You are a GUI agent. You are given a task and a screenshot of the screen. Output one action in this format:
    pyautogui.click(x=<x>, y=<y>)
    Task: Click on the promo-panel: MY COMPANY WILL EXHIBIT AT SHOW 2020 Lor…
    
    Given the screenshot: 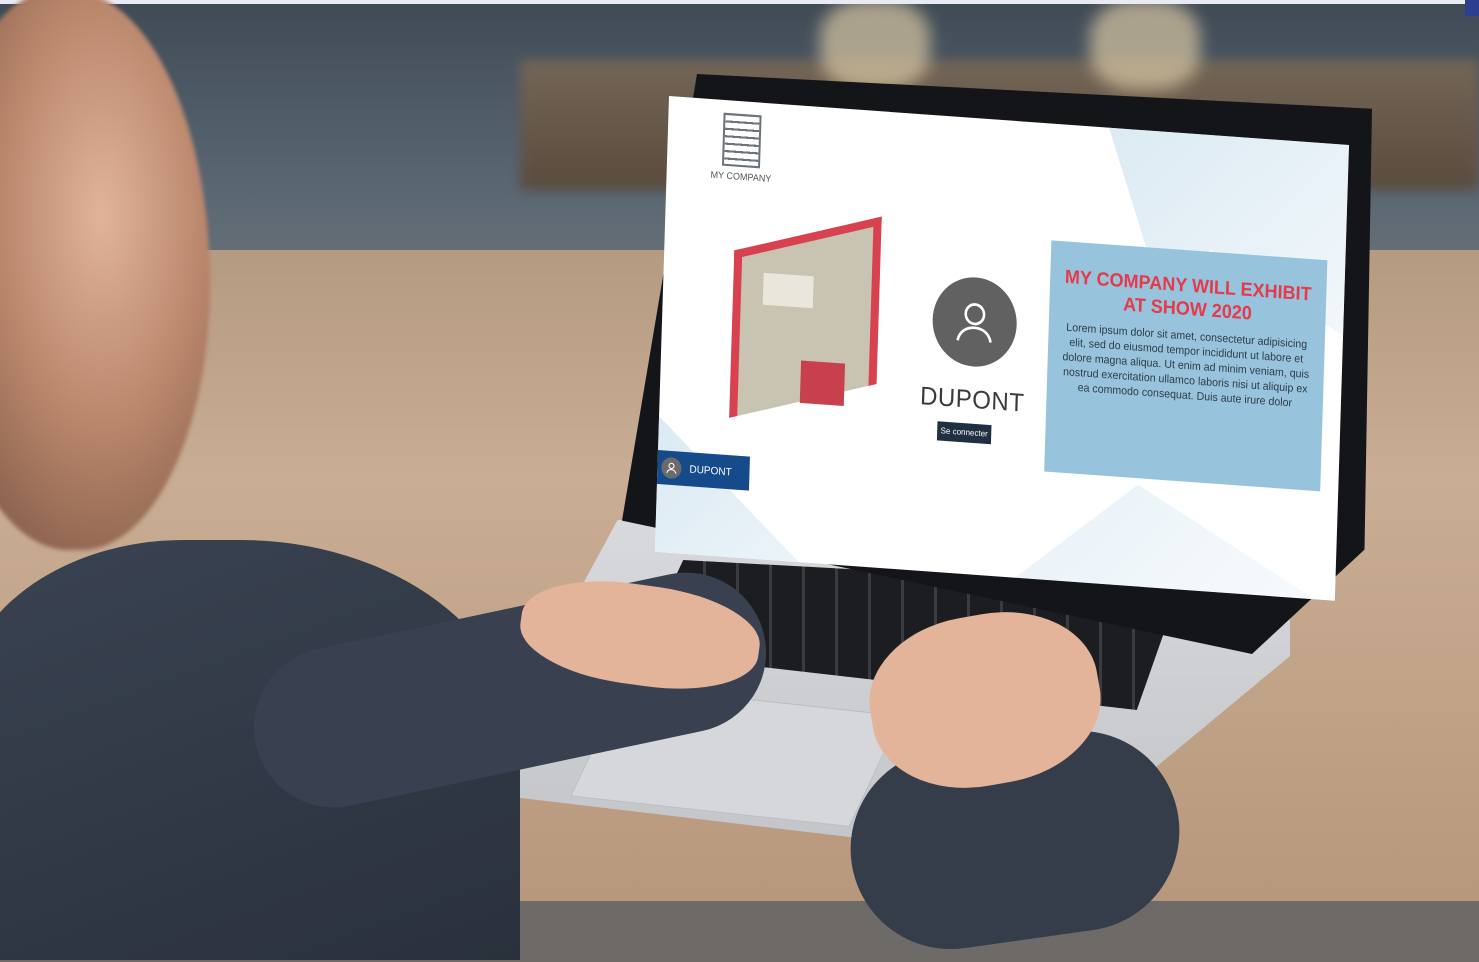 What is the action you would take?
    pyautogui.click(x=1186, y=366)
    